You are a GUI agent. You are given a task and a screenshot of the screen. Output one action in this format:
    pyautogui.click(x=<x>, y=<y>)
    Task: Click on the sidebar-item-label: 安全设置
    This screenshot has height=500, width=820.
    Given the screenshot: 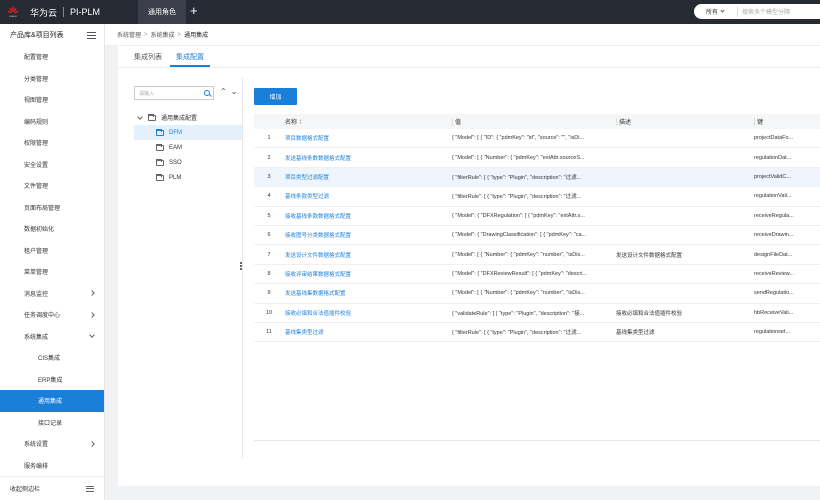 What is the action you would take?
    pyautogui.click(x=36, y=165)
    